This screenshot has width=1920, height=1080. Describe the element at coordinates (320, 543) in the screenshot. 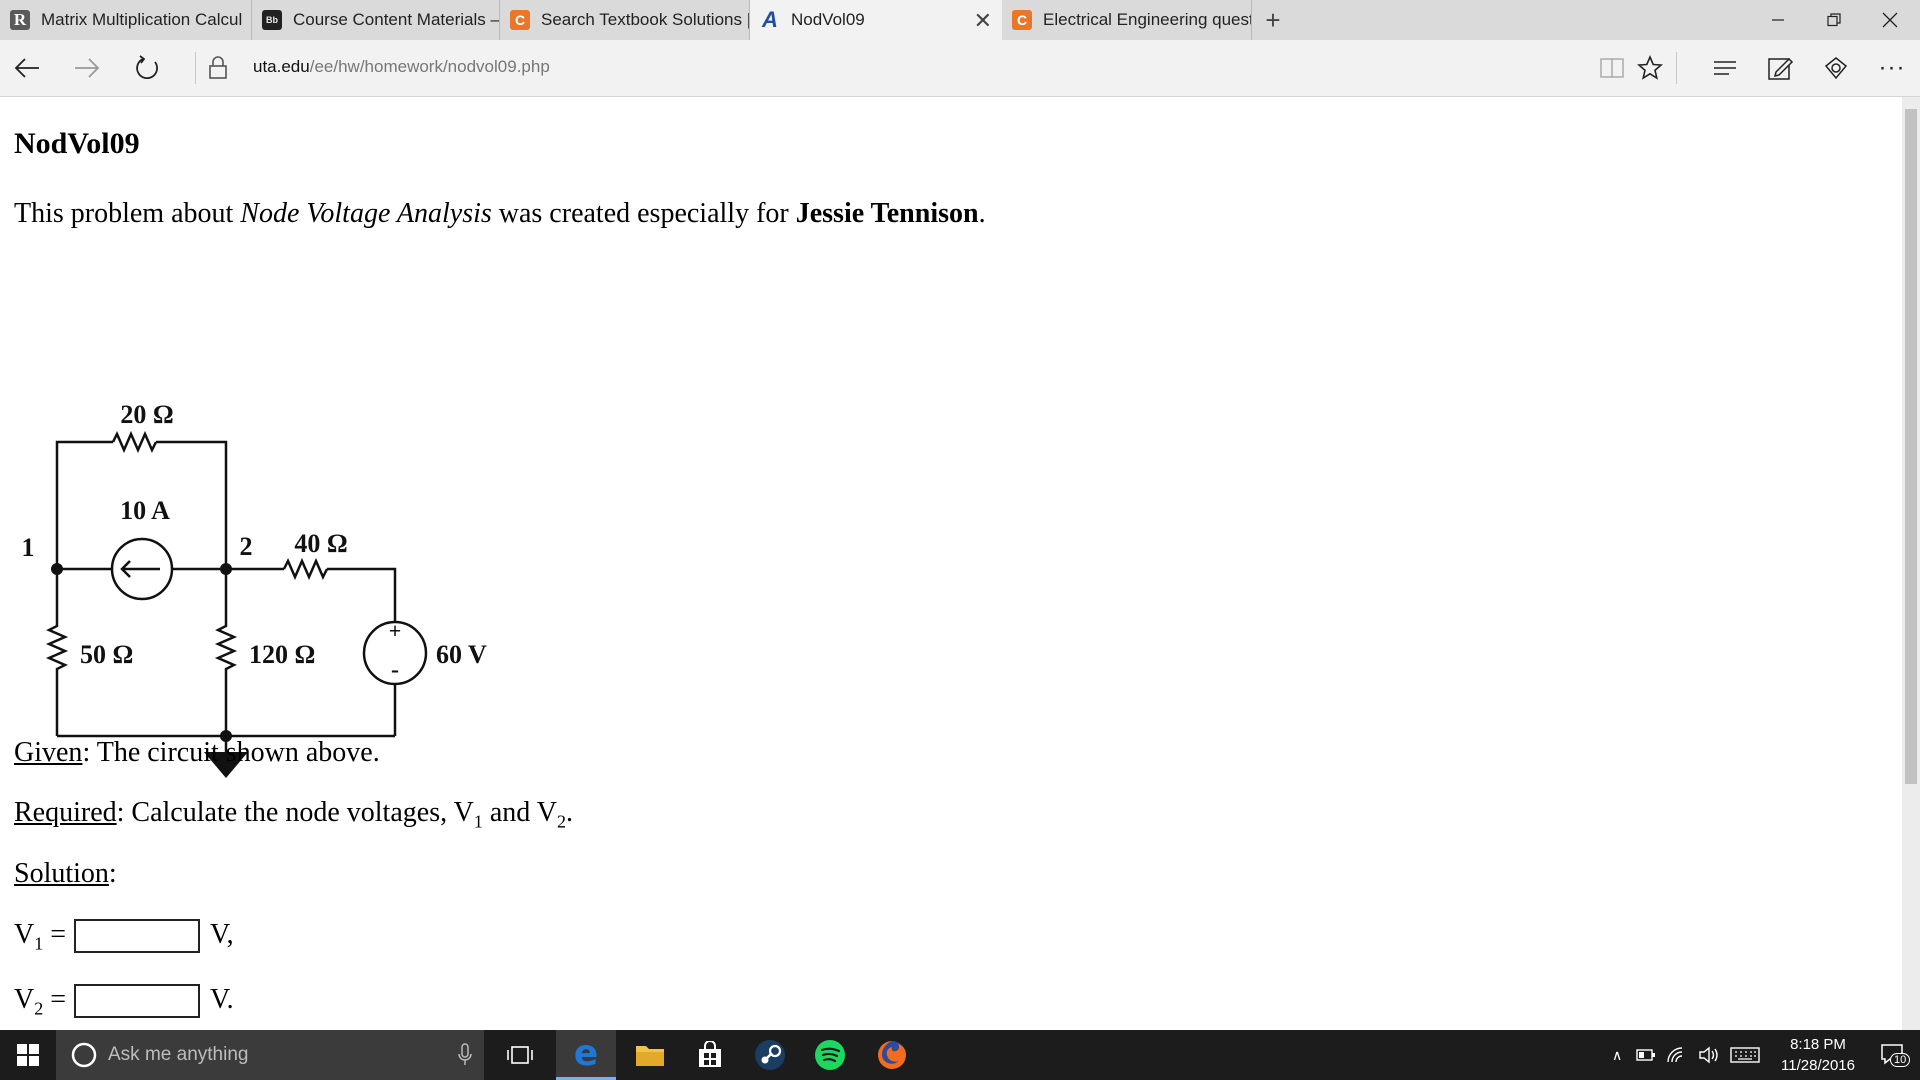

I see `label-r-mid: 40 Ω` at that location.